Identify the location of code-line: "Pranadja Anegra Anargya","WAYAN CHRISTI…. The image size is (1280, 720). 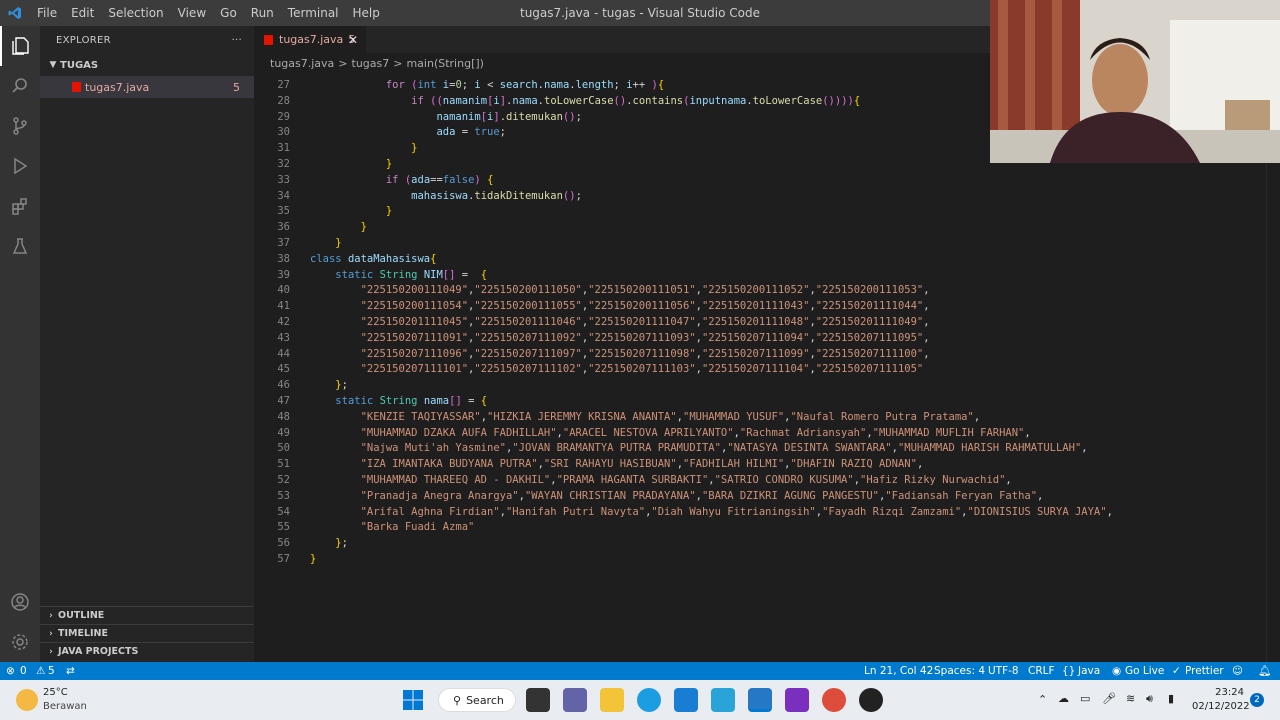
(677, 496).